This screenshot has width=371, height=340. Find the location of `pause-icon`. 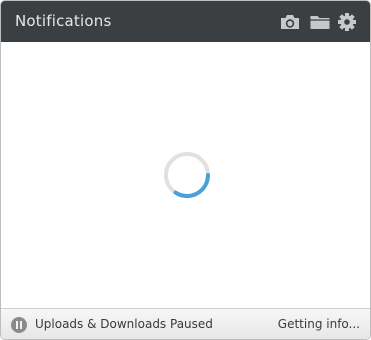

pause-icon is located at coordinates (19, 325).